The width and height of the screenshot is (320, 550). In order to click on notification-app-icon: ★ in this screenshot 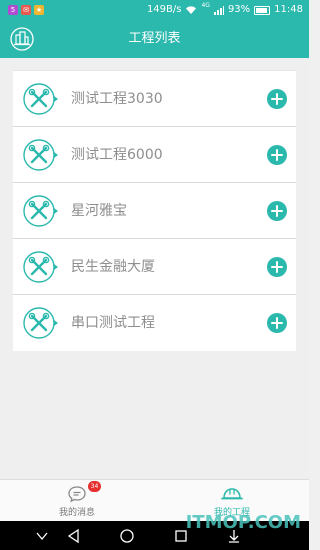, I will do `click(39, 10)`.